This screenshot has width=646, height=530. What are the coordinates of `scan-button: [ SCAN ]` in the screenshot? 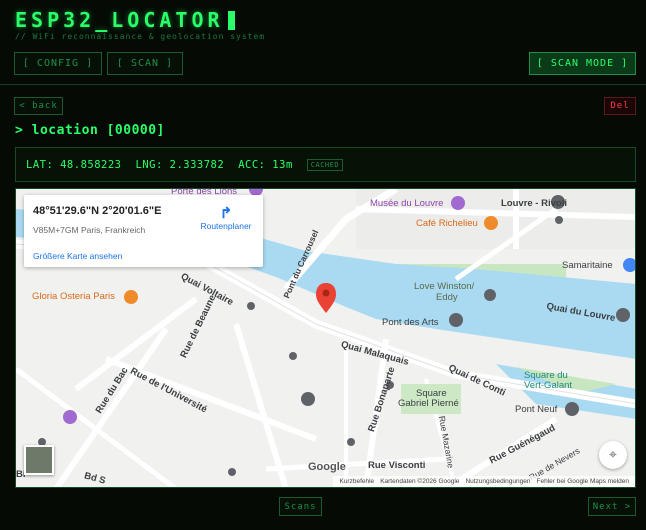 It's located at (145, 63).